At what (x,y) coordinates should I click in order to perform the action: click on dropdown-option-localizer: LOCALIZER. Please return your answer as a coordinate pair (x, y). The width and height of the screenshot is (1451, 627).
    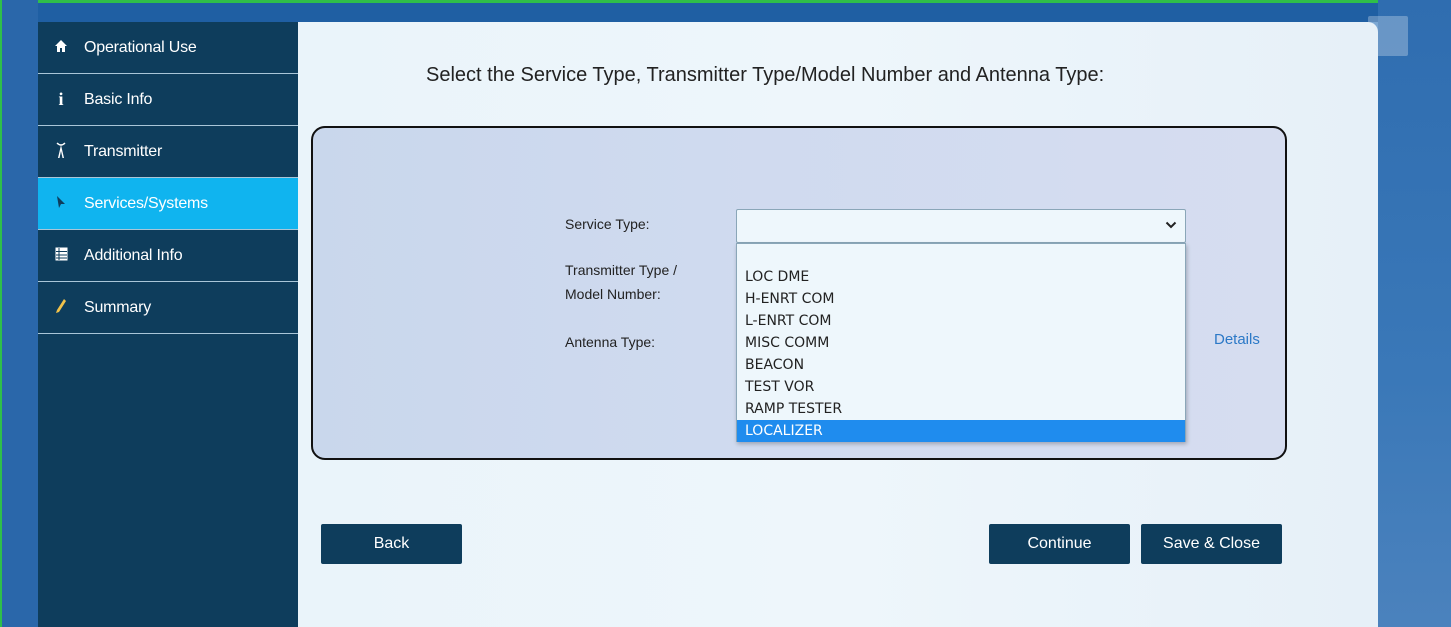
    Looking at the image, I should click on (961, 431).